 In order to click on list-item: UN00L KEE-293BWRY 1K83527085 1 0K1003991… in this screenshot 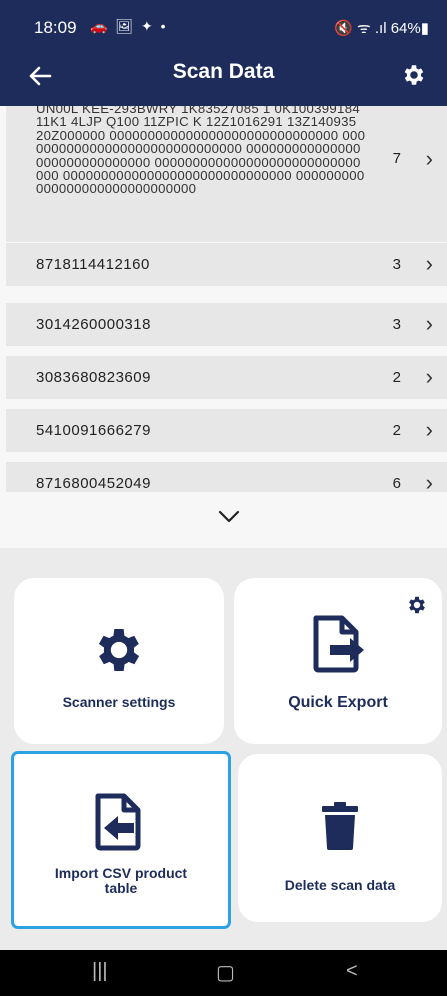, I will do `click(226, 174)`.